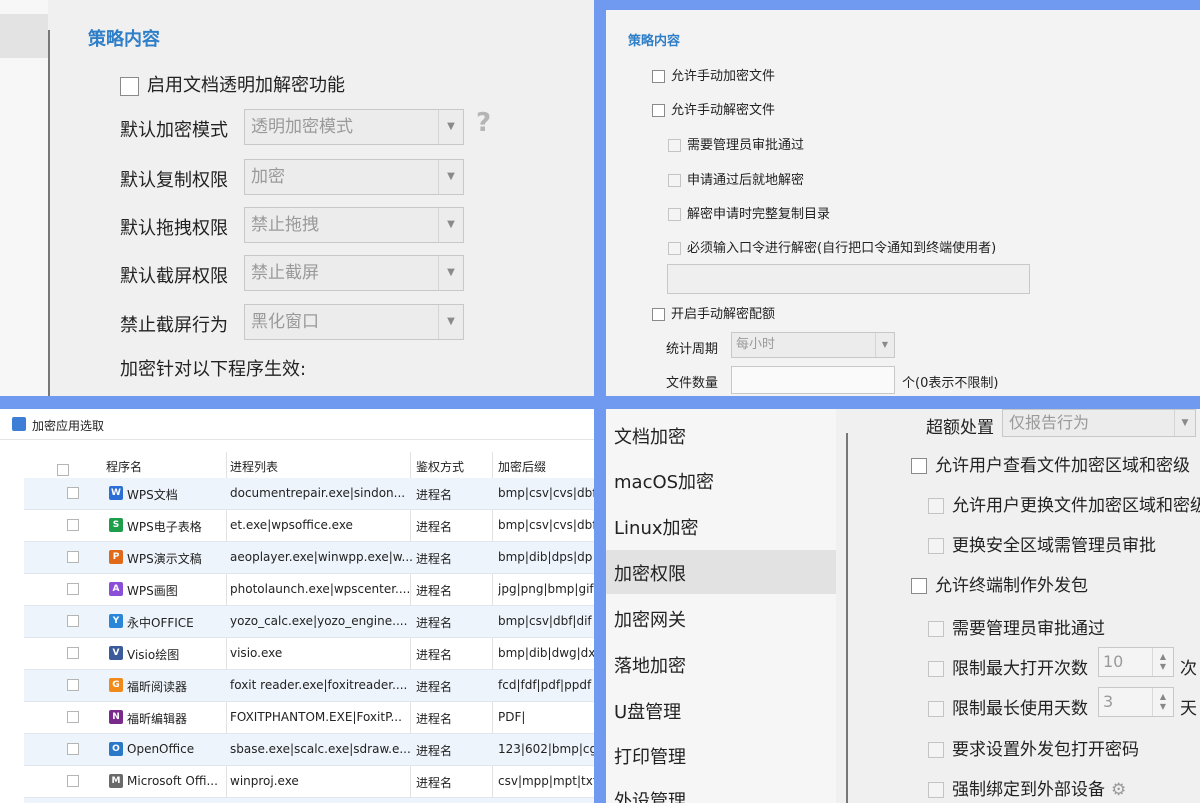 The height and width of the screenshot is (803, 1200). Describe the element at coordinates (999, 583) in the screenshot. I see `outgoing-package-checkbox: 允许终端制作外发包` at that location.